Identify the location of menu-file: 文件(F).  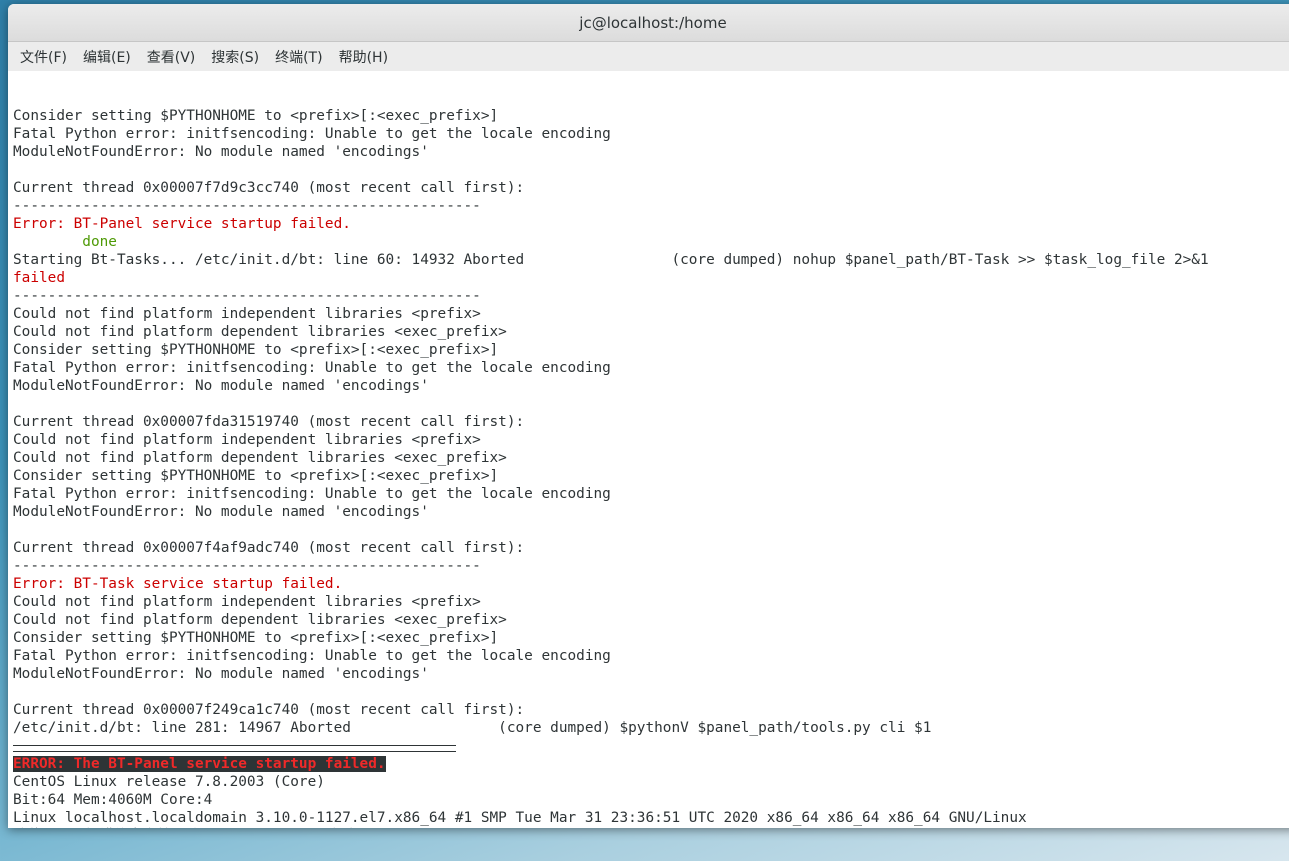
(43, 57).